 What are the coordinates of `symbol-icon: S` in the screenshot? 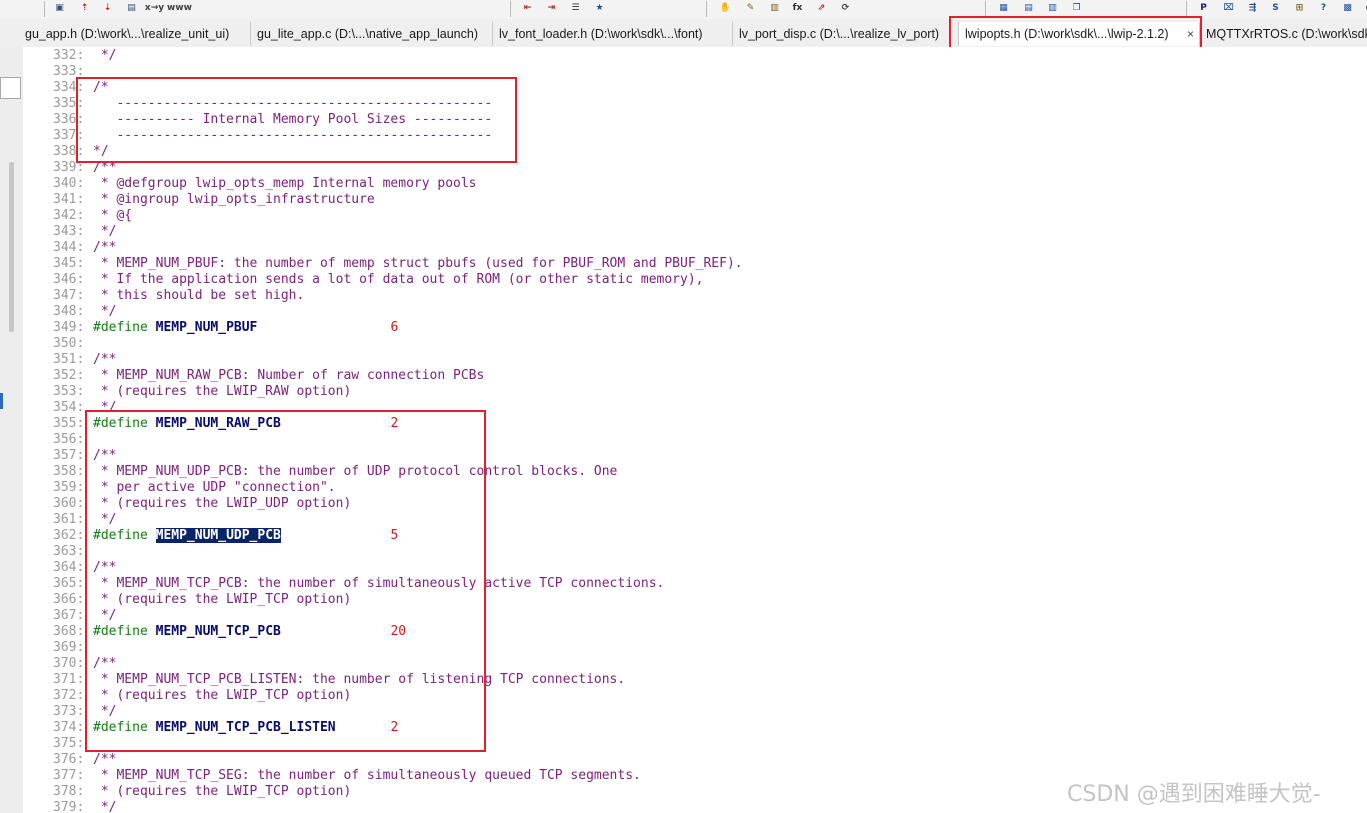 It's located at (1275, 8).